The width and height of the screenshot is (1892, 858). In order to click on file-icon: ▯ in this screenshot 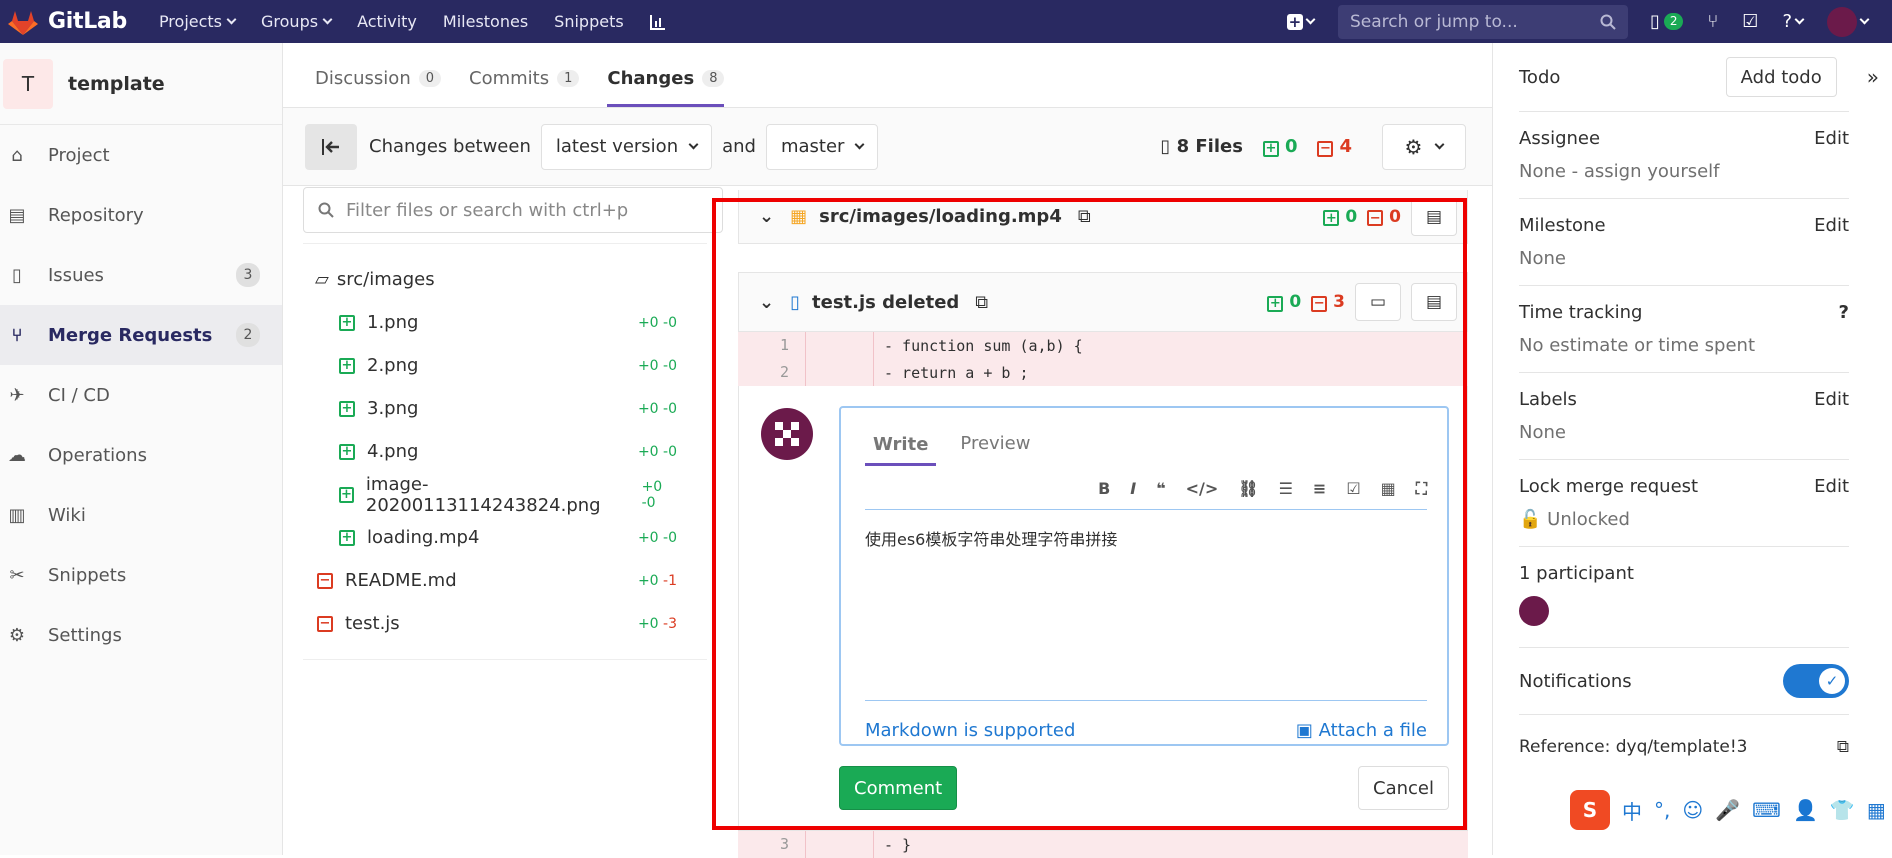, I will do `click(1165, 146)`.